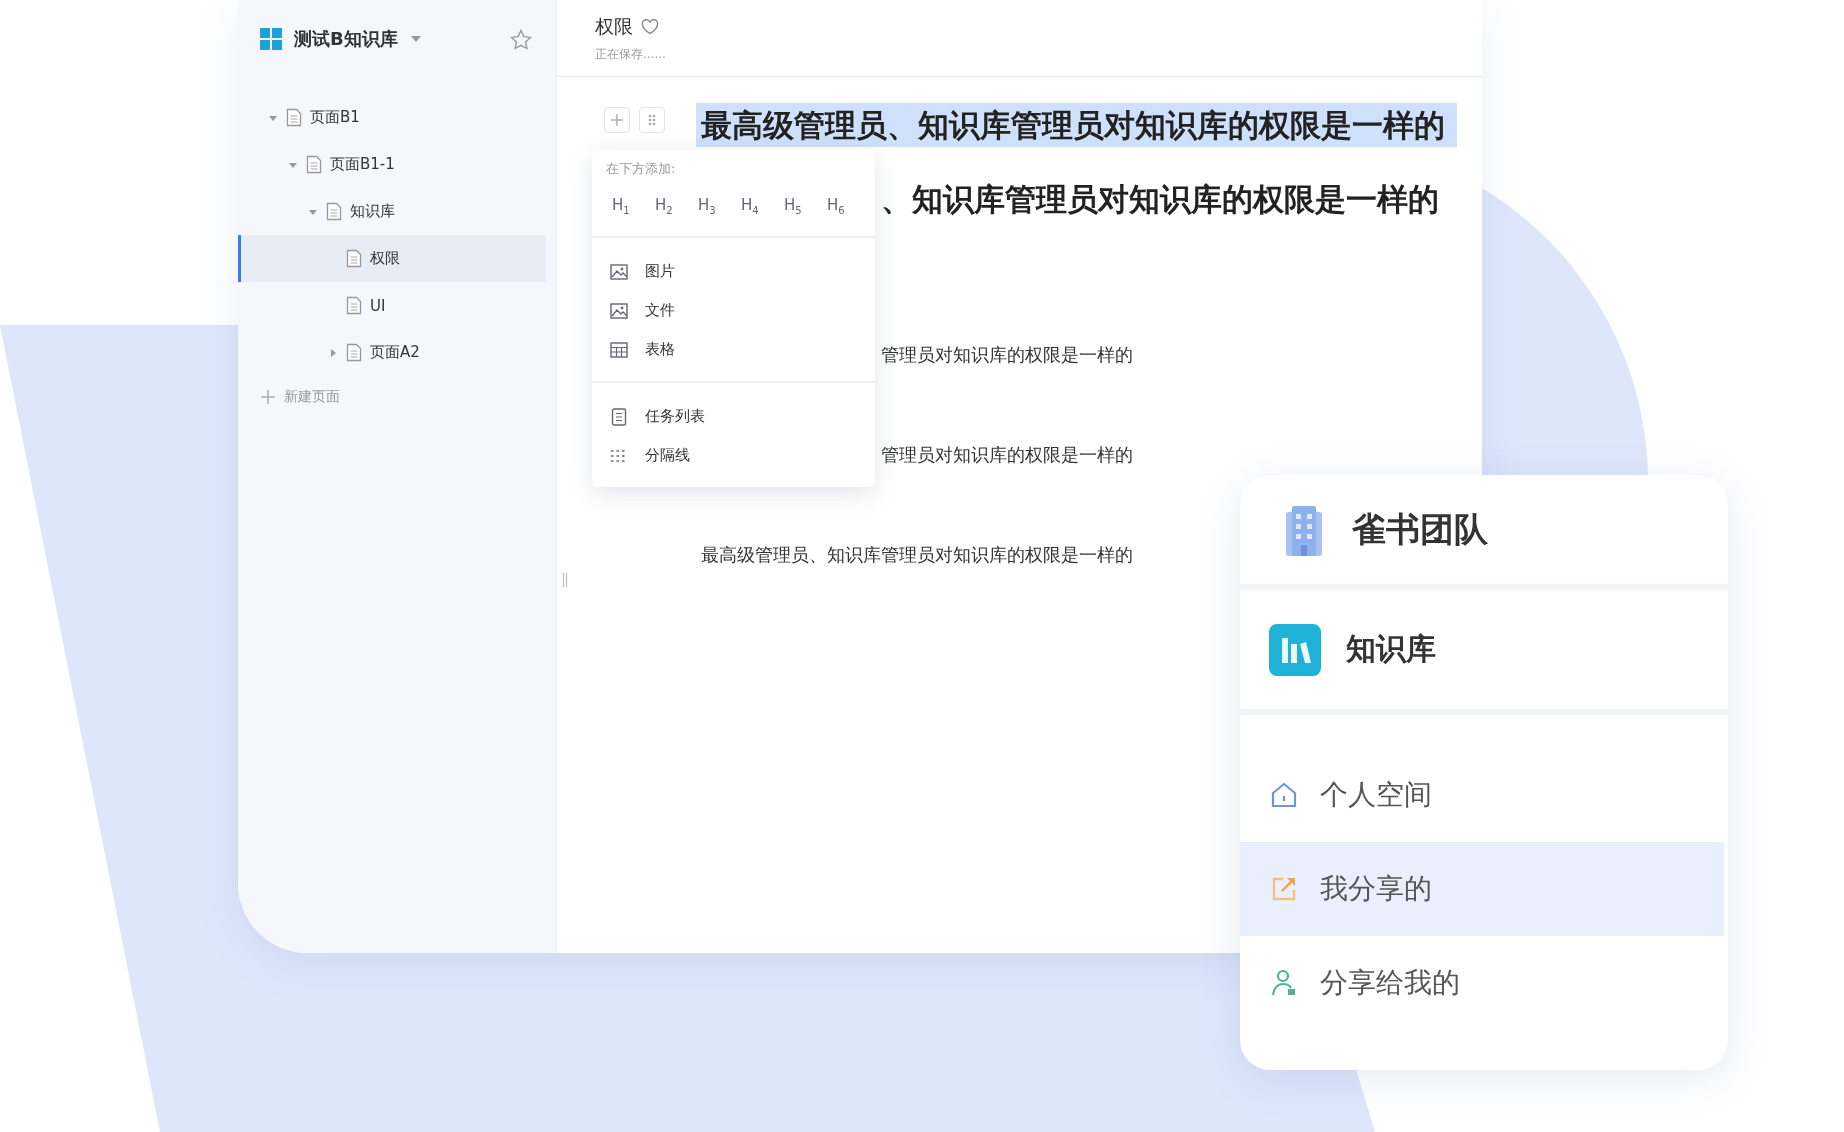 Image resolution: width=1844 pixels, height=1132 pixels. Describe the element at coordinates (1482, 983) in the screenshot. I see `nav-item: 分享给我的` at that location.